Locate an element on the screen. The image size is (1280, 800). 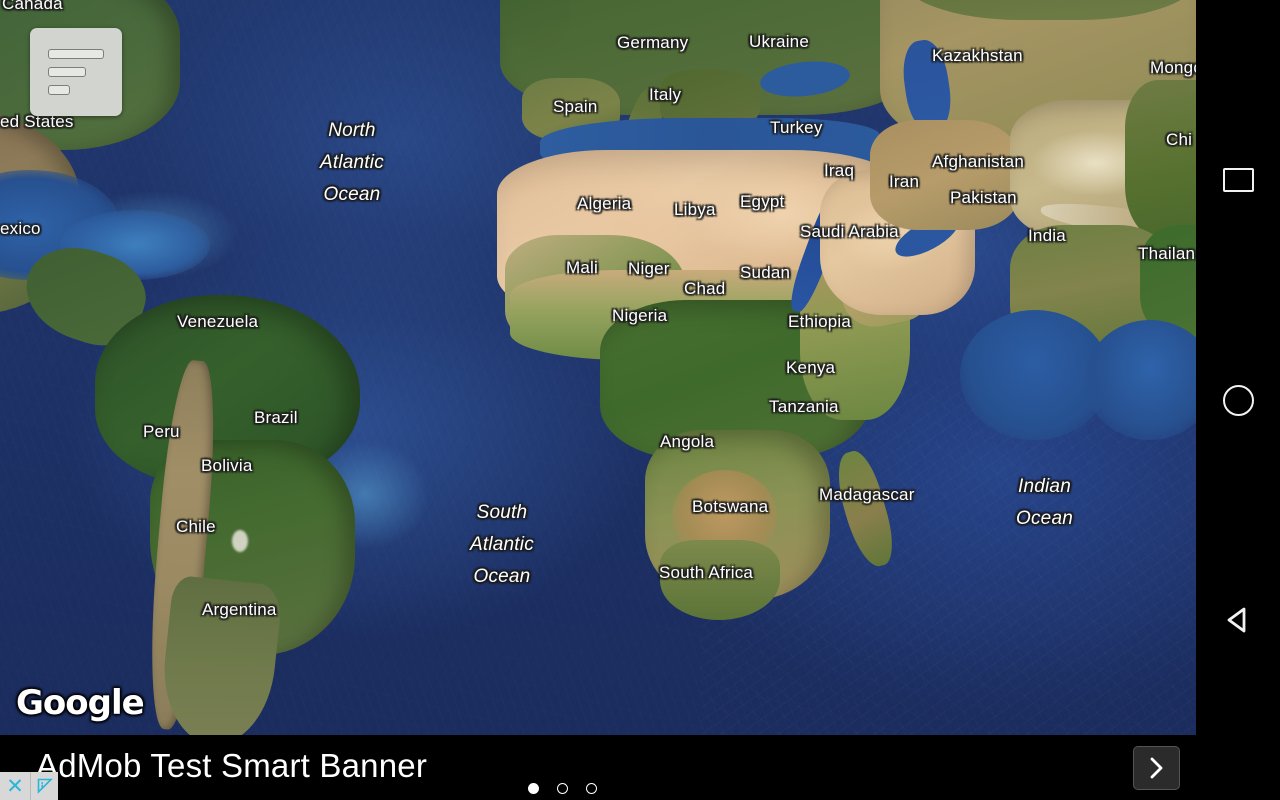
adchoices-icon is located at coordinates (44, 786).